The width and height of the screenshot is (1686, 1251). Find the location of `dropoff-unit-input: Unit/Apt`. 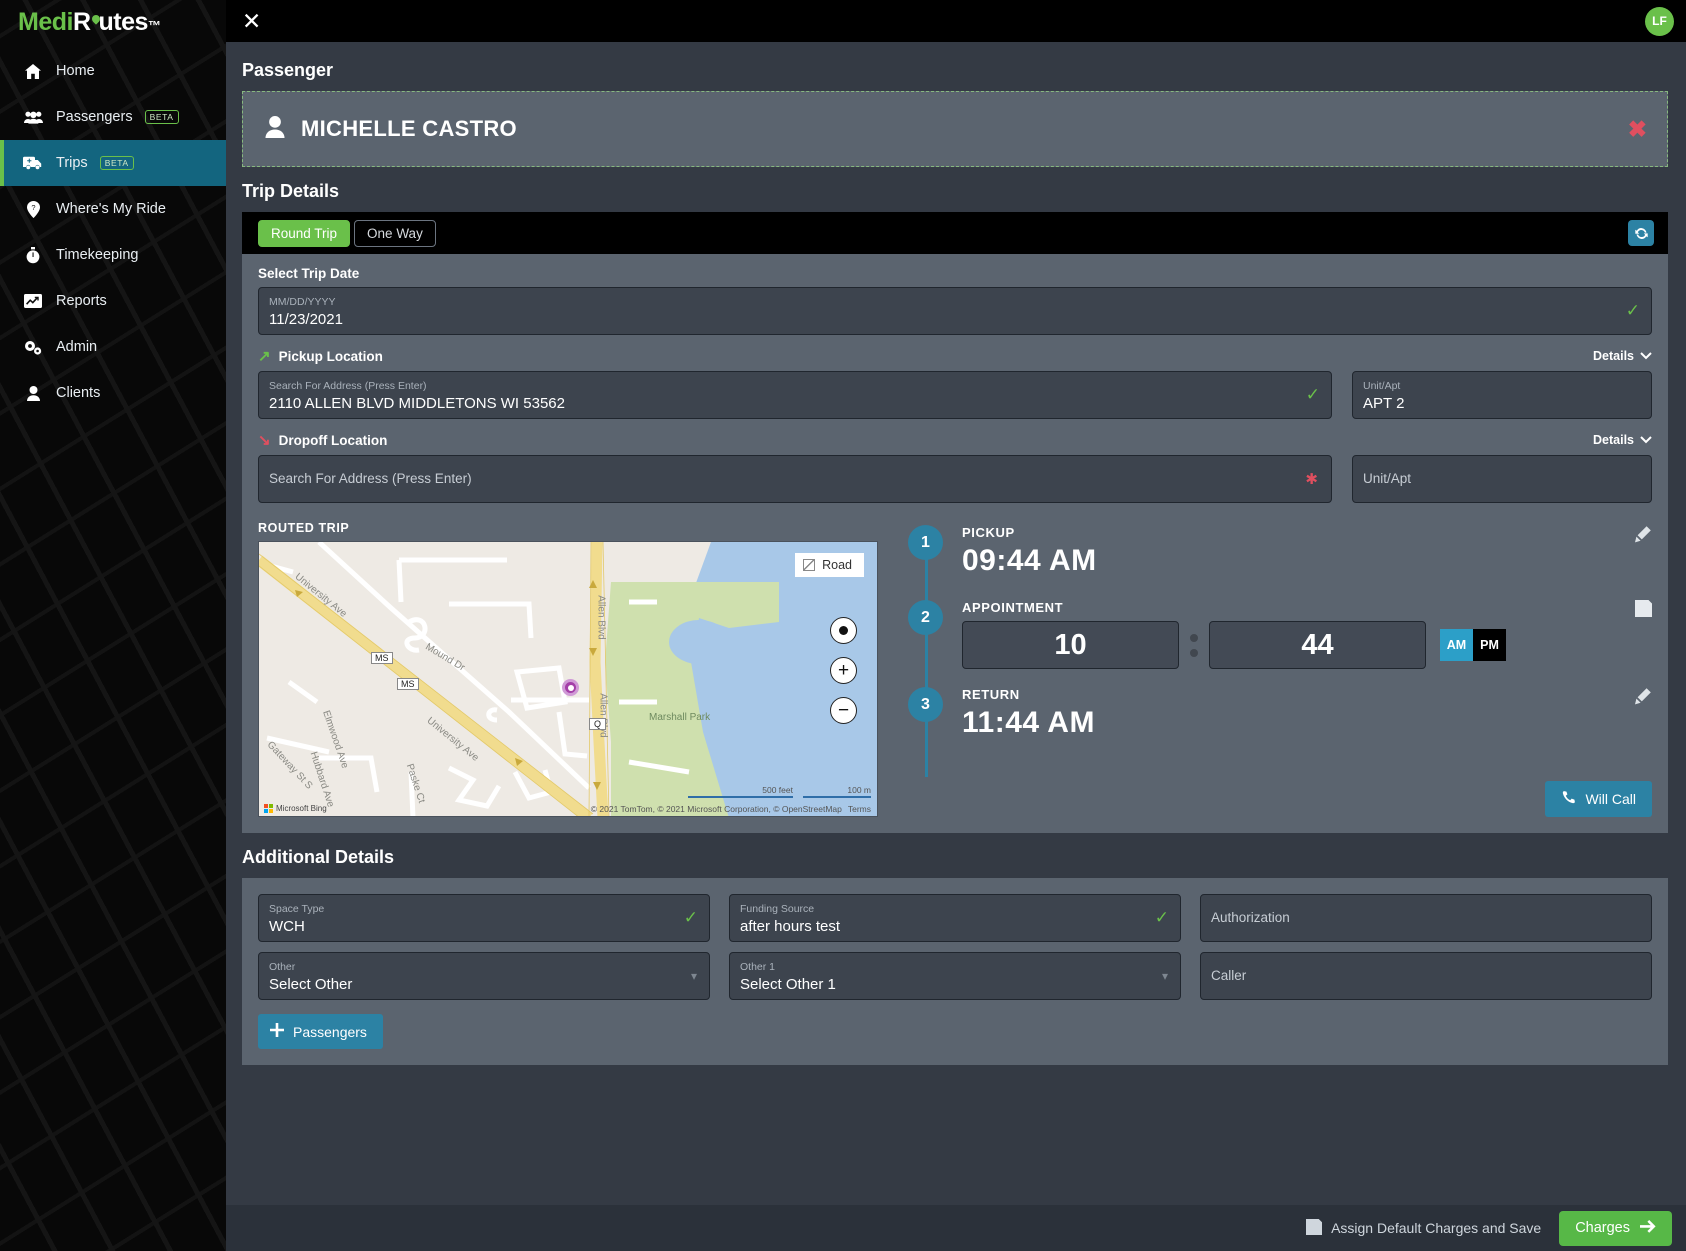

dropoff-unit-input: Unit/Apt is located at coordinates (1502, 479).